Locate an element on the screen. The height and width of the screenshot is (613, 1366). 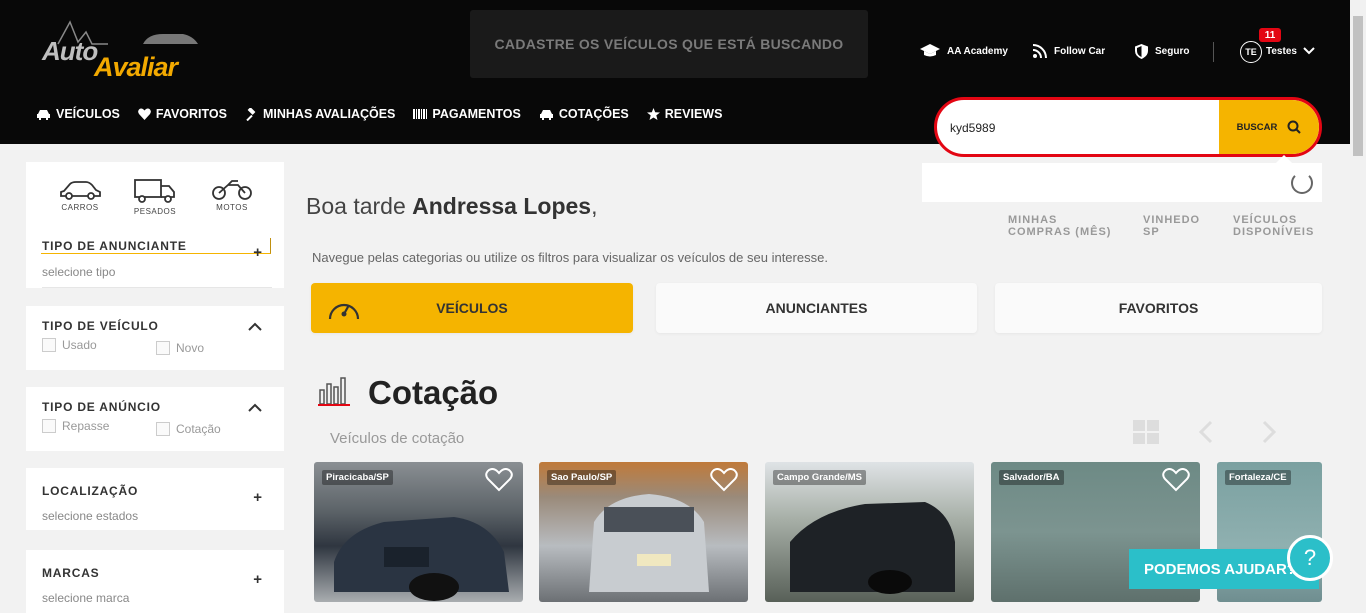
stat-line1: MINHAS is located at coordinates (1033, 220).